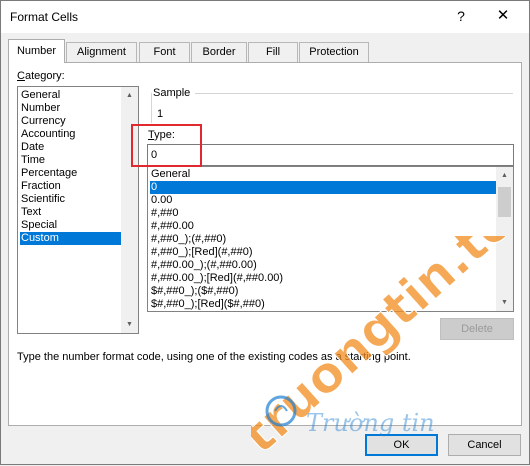 The image size is (530, 466). I want to click on format-code-item: 0, so click(323, 187).